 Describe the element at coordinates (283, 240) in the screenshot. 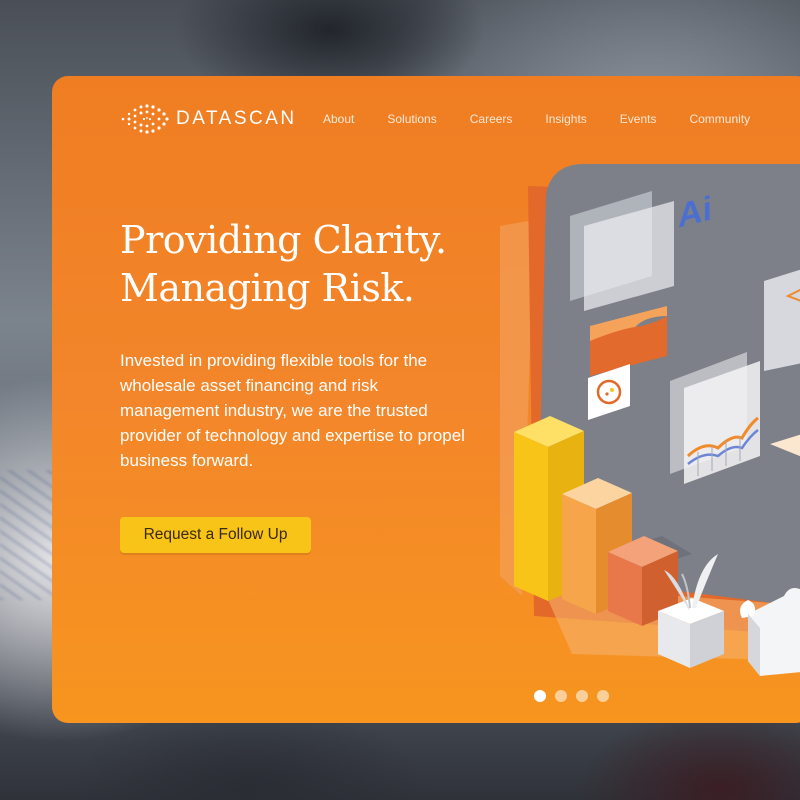

I see `headline-line-1: Providing Clarity.` at that location.